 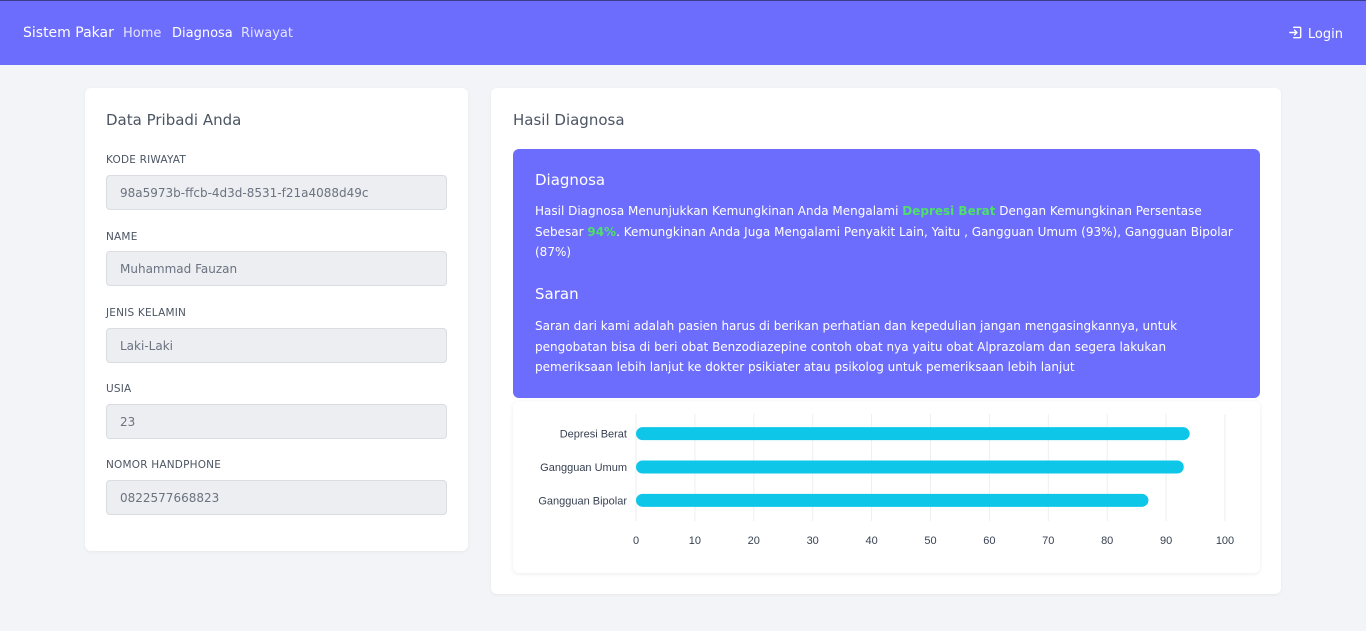 I want to click on x-tick-label: 40, so click(x=871, y=541).